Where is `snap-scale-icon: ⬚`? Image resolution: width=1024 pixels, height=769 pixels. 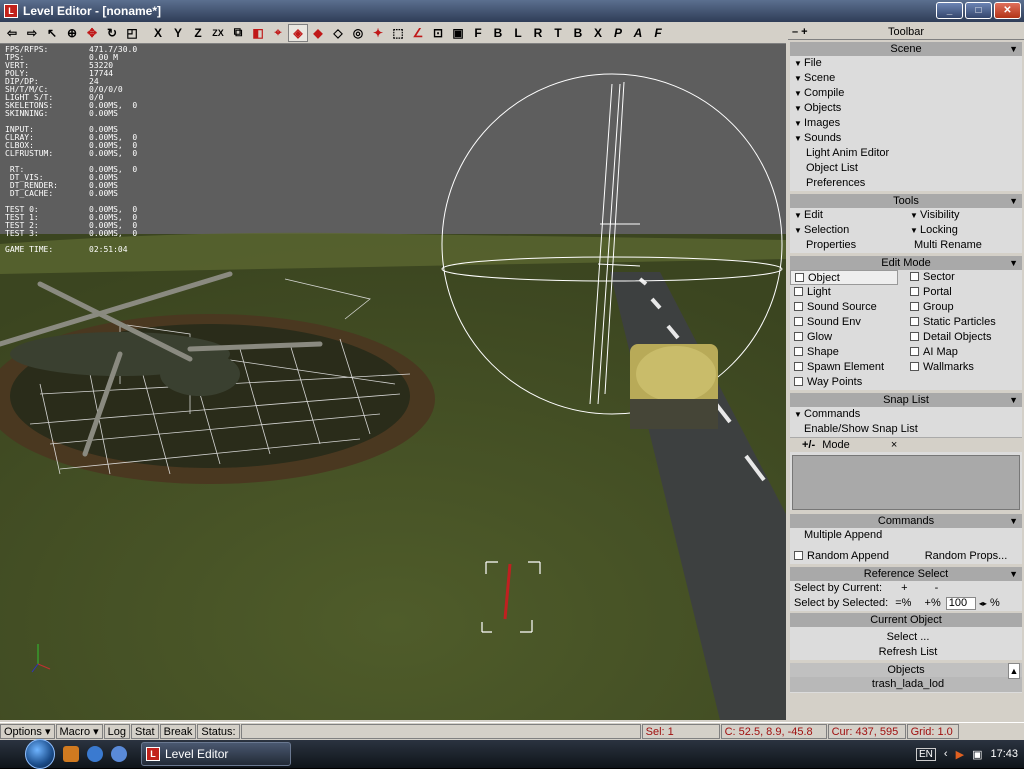 snap-scale-icon: ⬚ is located at coordinates (398, 33).